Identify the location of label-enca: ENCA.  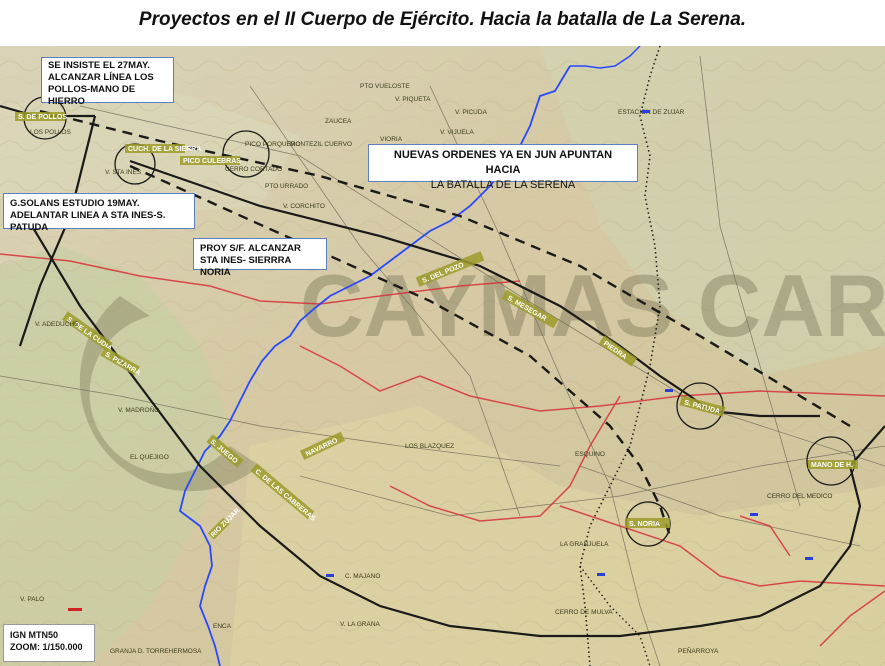
(222, 626).